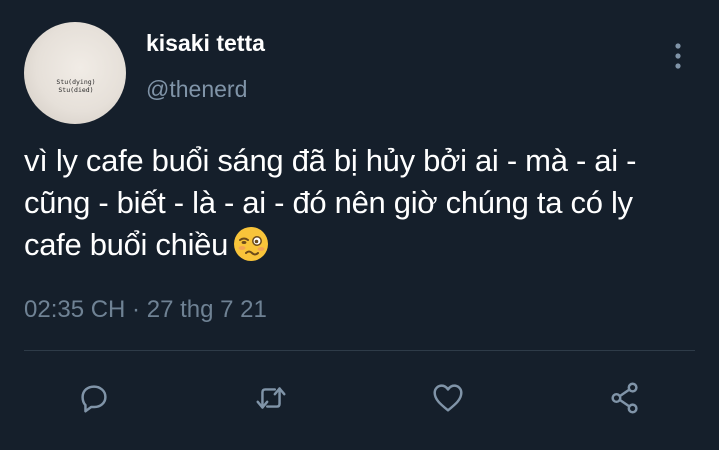  I want to click on reply-button, so click(94, 398).